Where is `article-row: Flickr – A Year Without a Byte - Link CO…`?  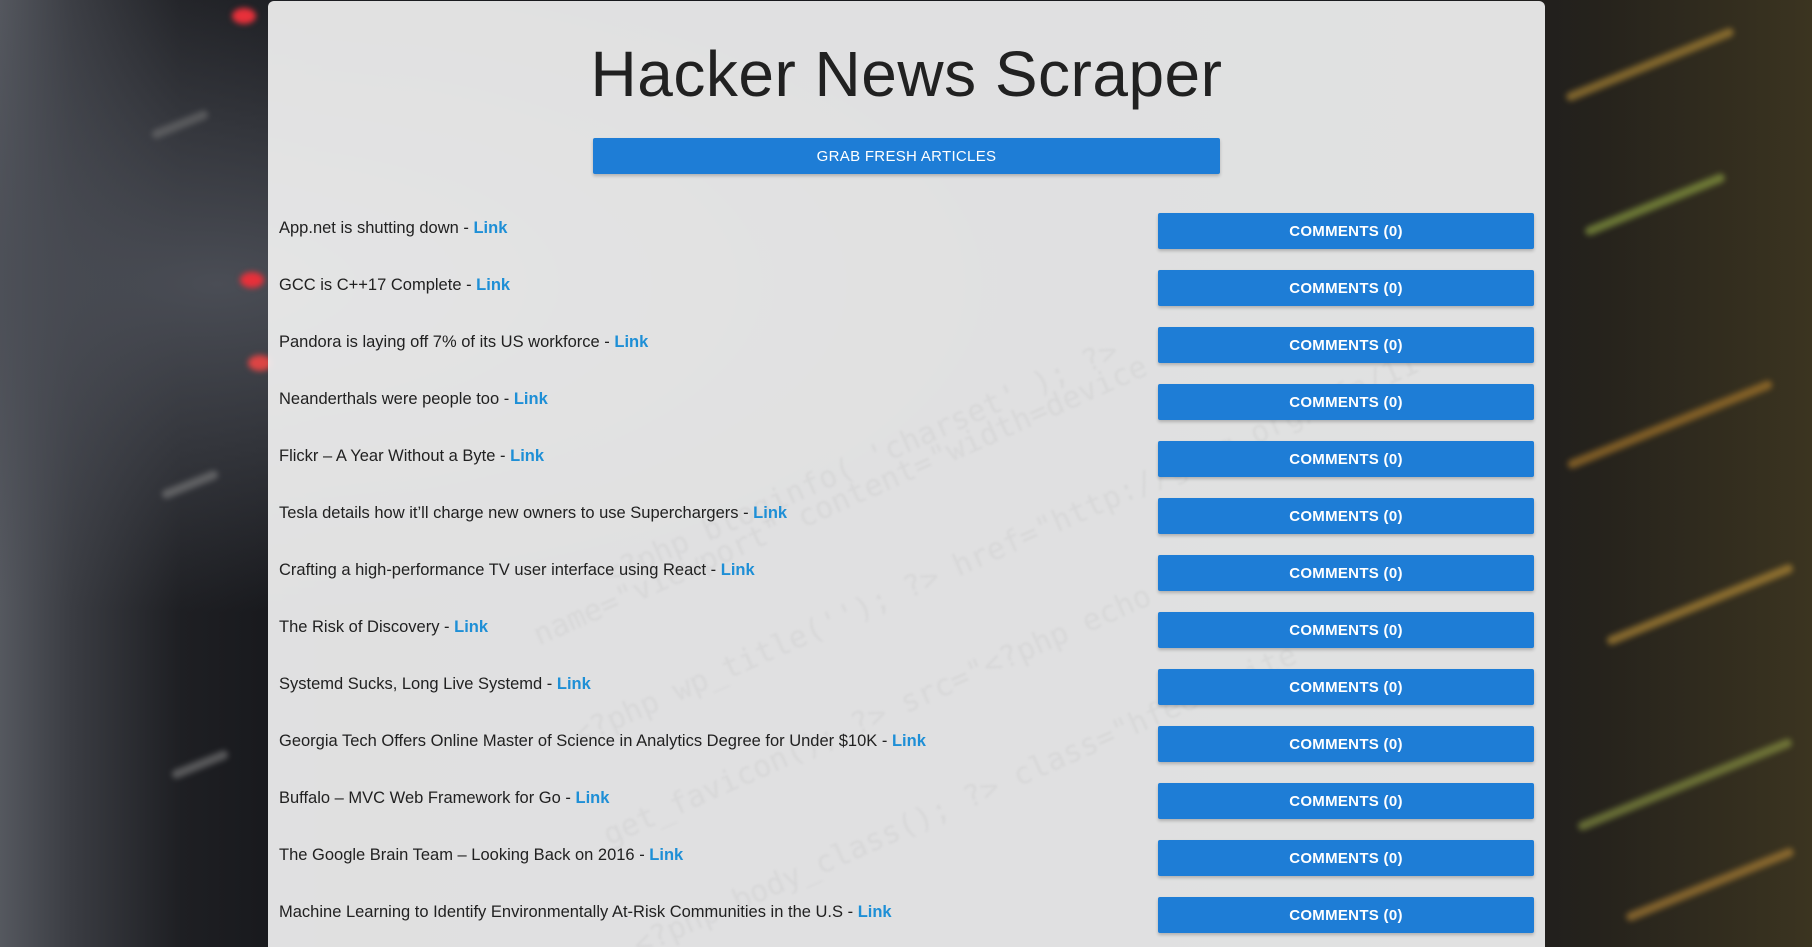
article-row: Flickr – A Year Without a Byte - Link CO… is located at coordinates (906, 461).